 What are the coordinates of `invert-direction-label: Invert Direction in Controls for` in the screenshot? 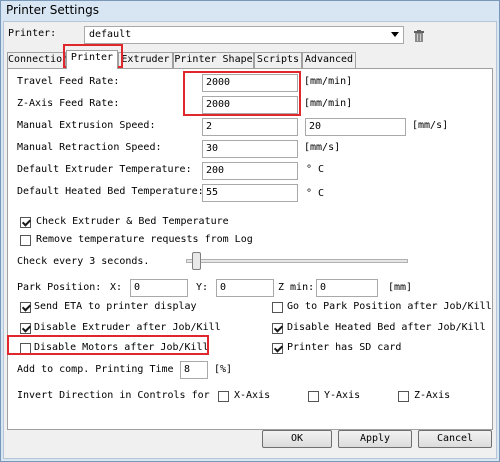 It's located at (113, 395).